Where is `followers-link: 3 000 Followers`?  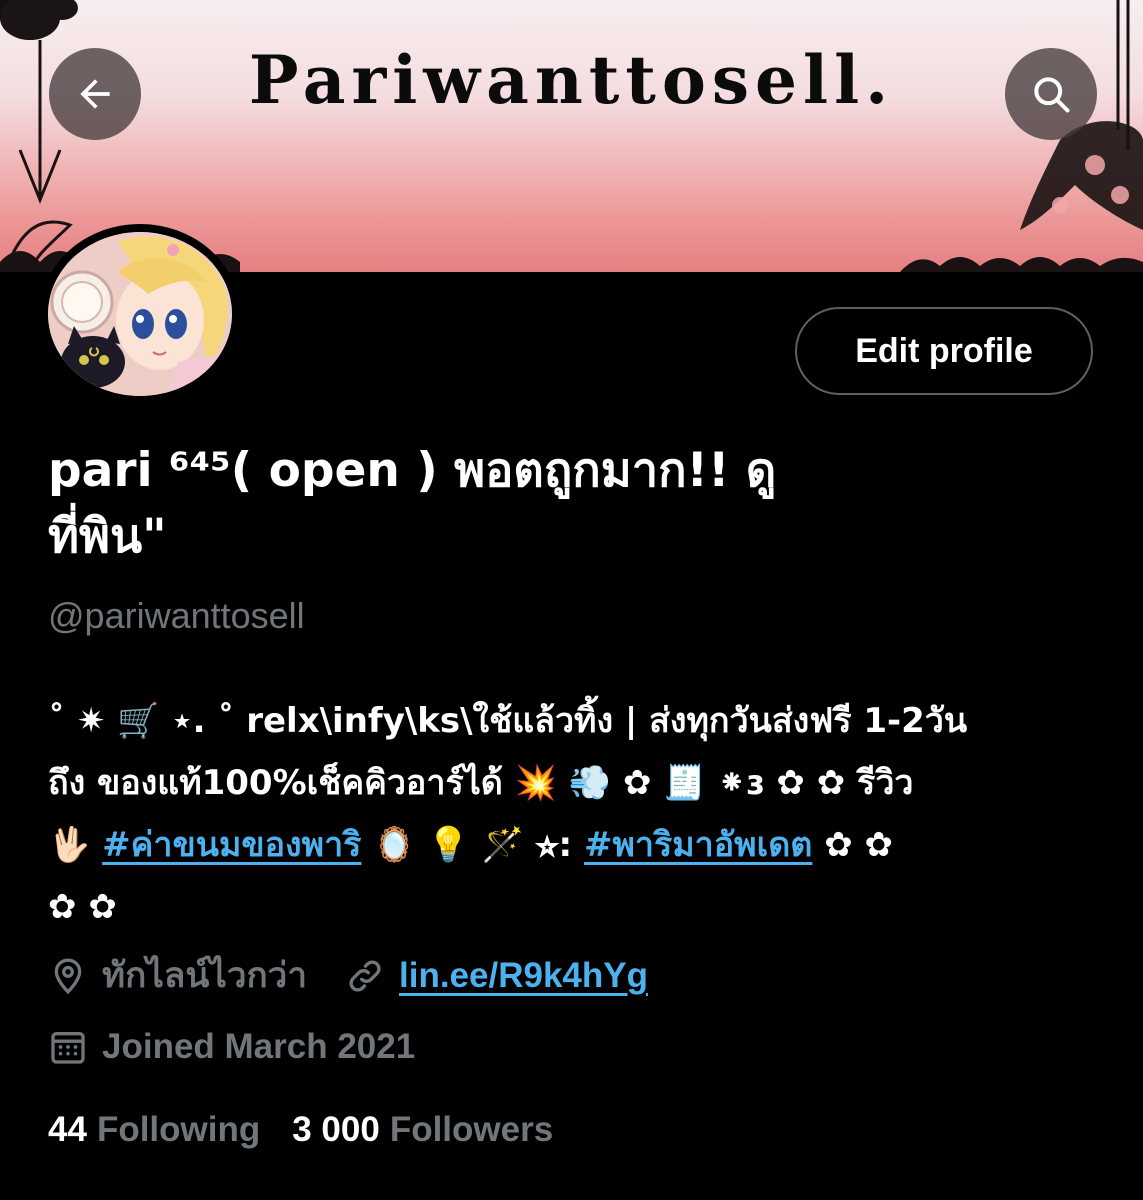 followers-link: 3 000 Followers is located at coordinates (422, 1130).